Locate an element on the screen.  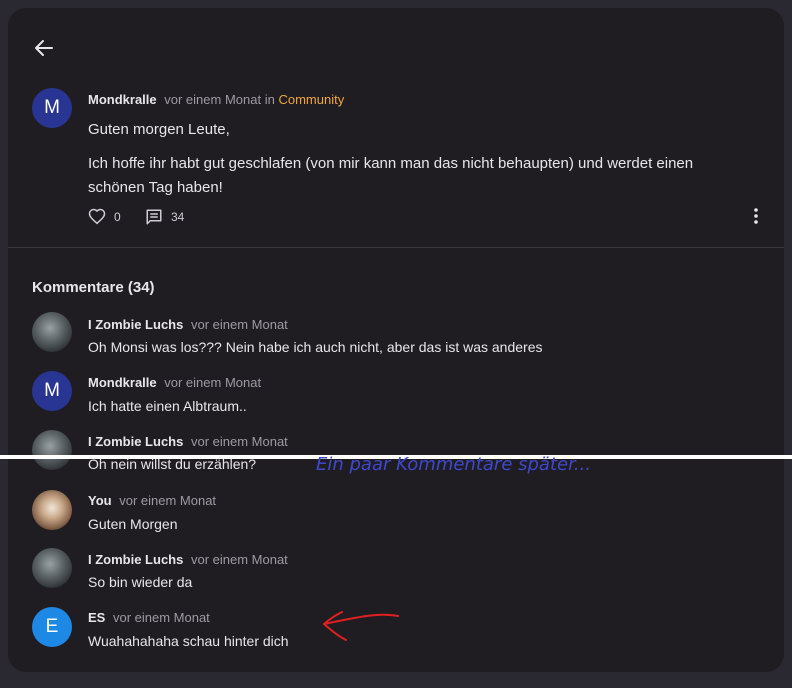
comment-header: ES vor einem Monat is located at coordinates (149, 617).